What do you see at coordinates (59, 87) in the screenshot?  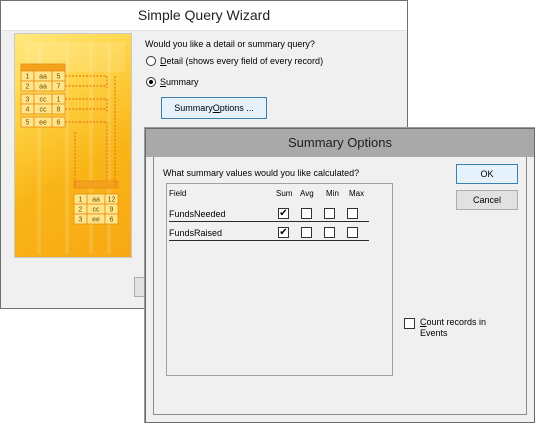 I see `source-table-cell-text: 7` at bounding box center [59, 87].